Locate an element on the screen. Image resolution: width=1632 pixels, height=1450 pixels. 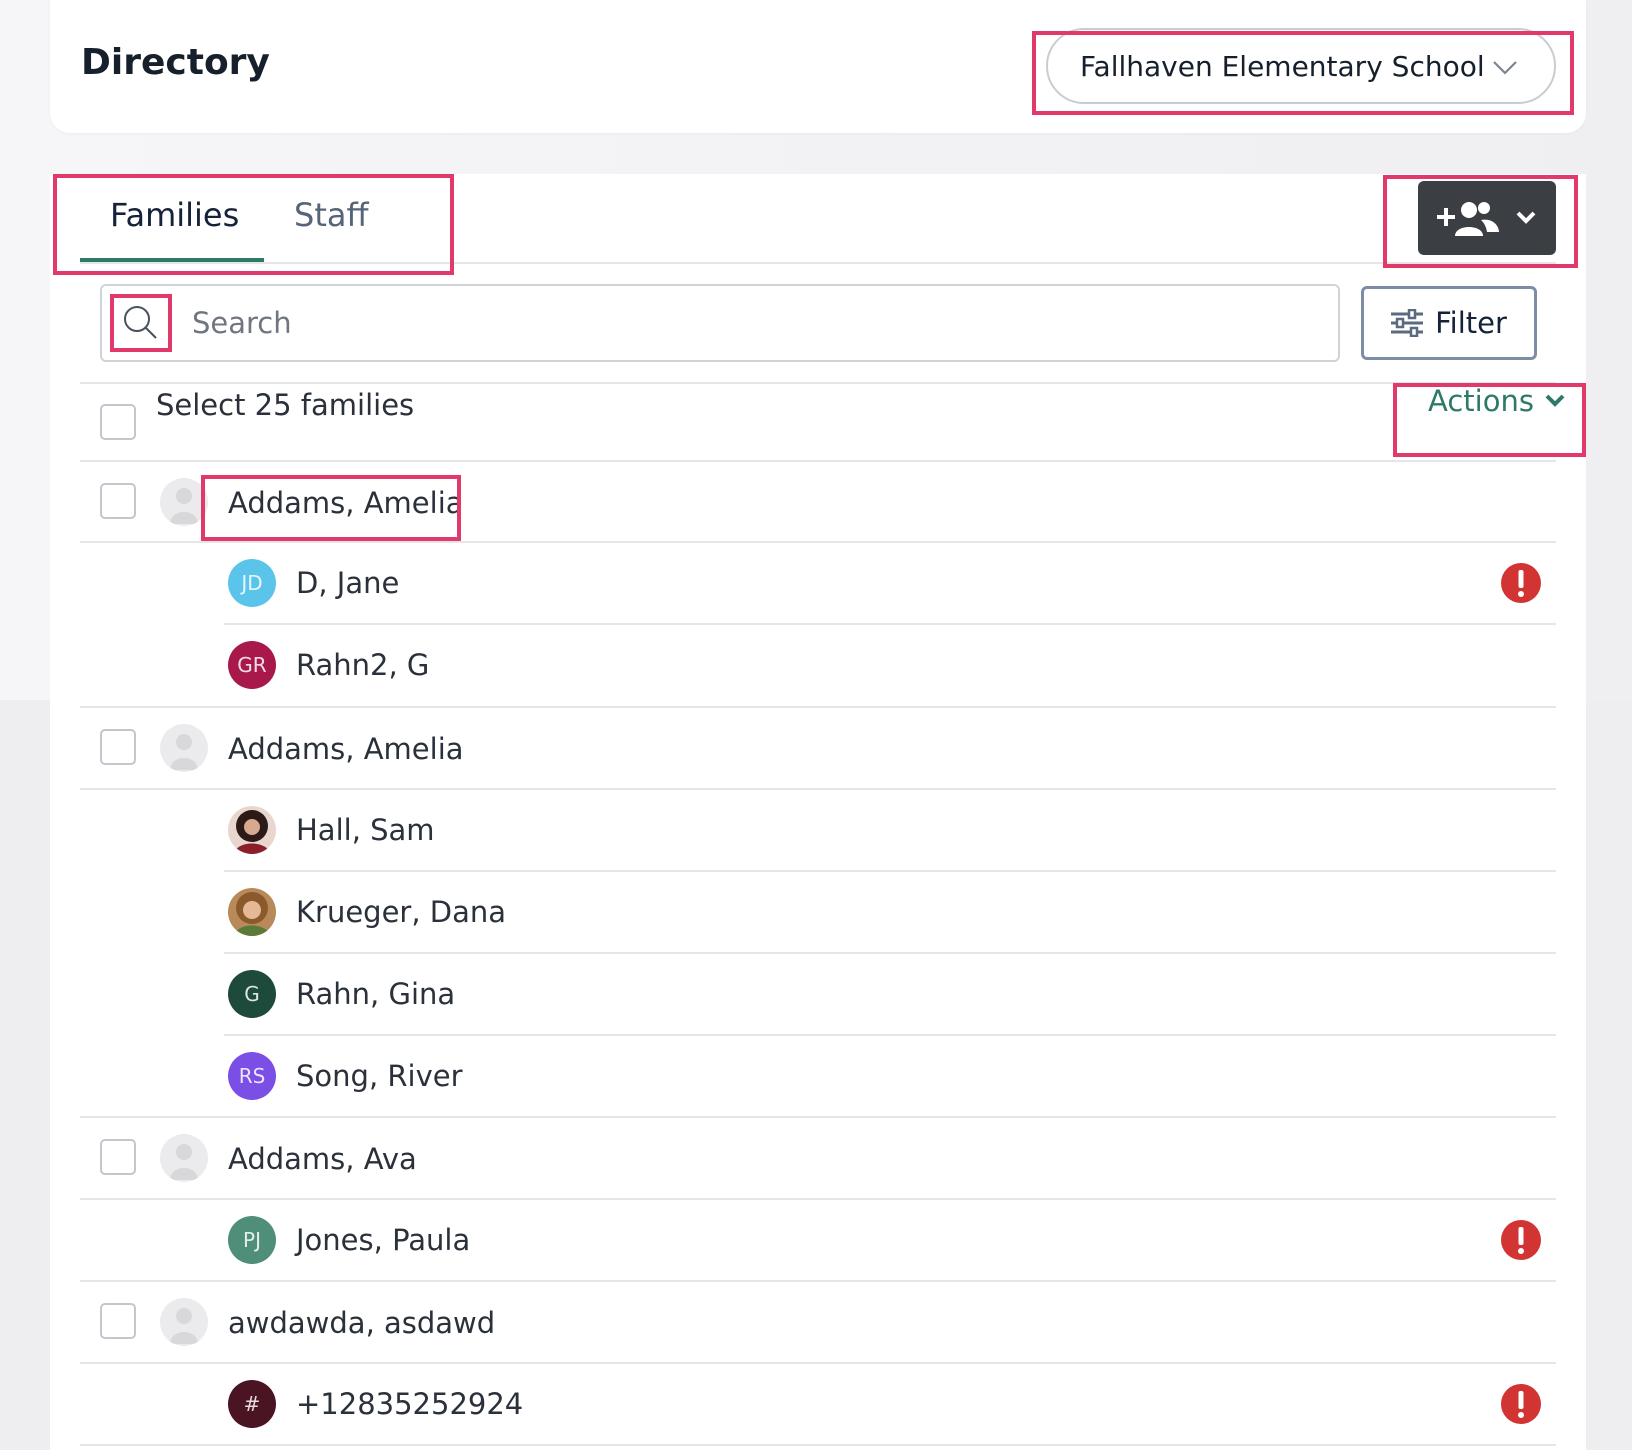
avatar-initials: PJ is located at coordinates (252, 1240).